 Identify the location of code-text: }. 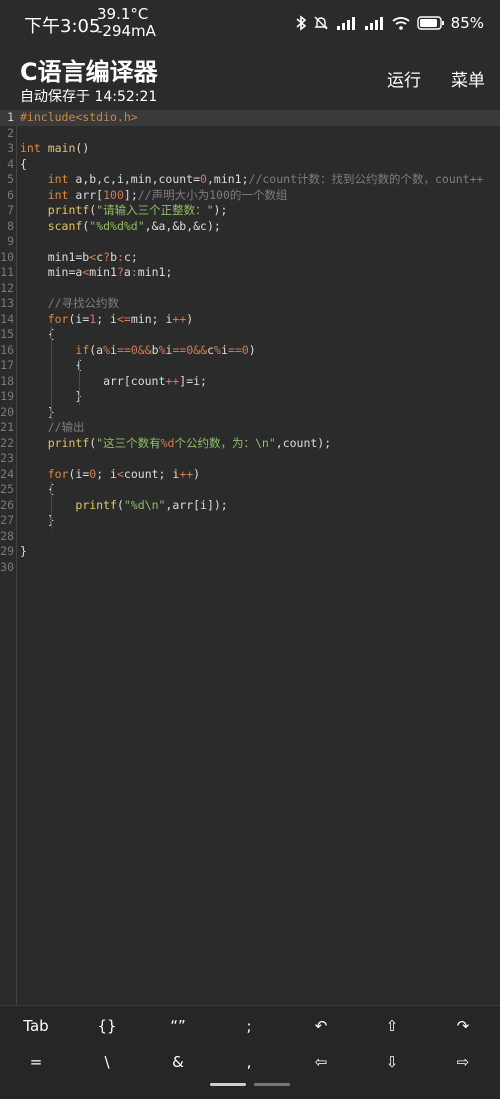
(23, 552).